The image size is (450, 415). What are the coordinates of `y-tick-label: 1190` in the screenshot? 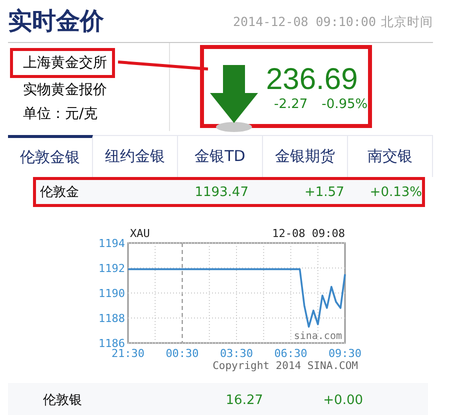 It's located at (111, 293).